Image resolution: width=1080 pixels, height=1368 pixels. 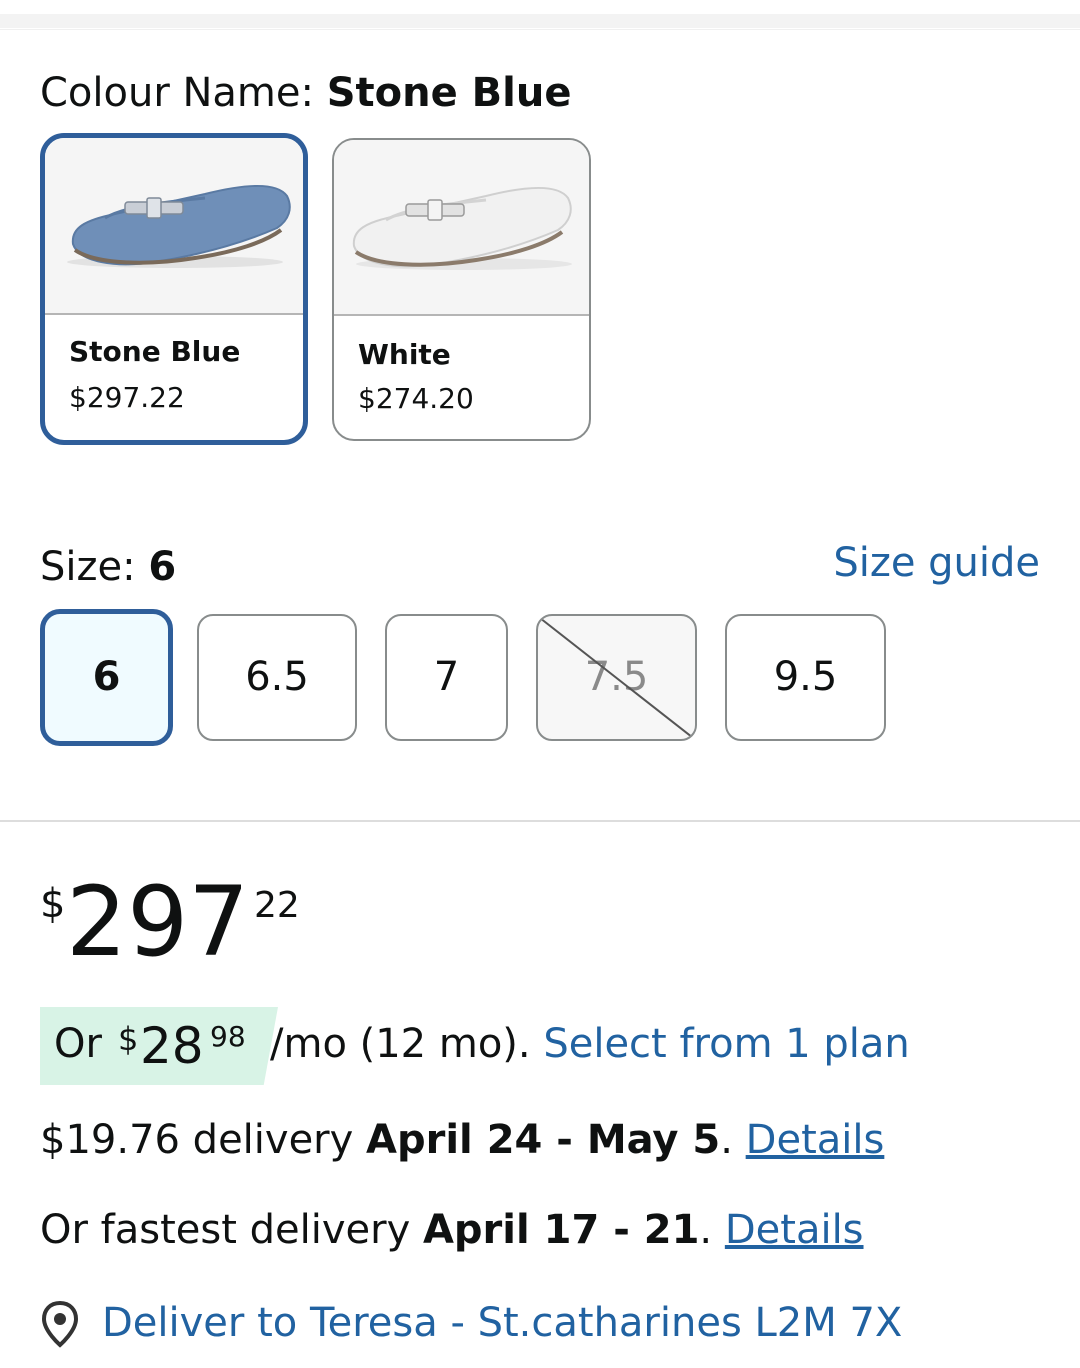 I want to click on shoe-image-white, so click(x=461, y=228).